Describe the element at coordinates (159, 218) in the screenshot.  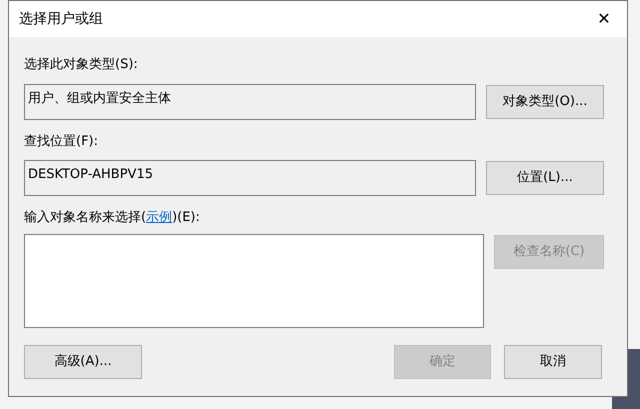
I see `examples-link: 示例` at that location.